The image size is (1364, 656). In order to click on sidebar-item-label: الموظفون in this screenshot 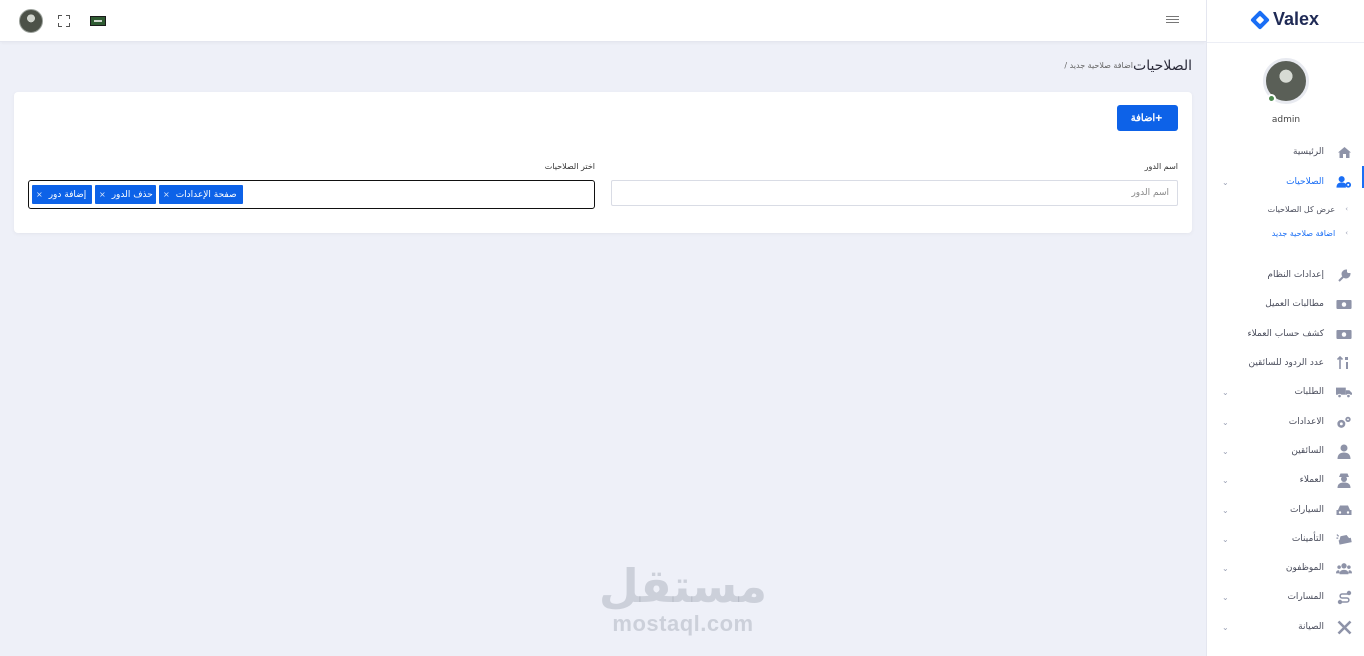, I will do `click(1304, 568)`.